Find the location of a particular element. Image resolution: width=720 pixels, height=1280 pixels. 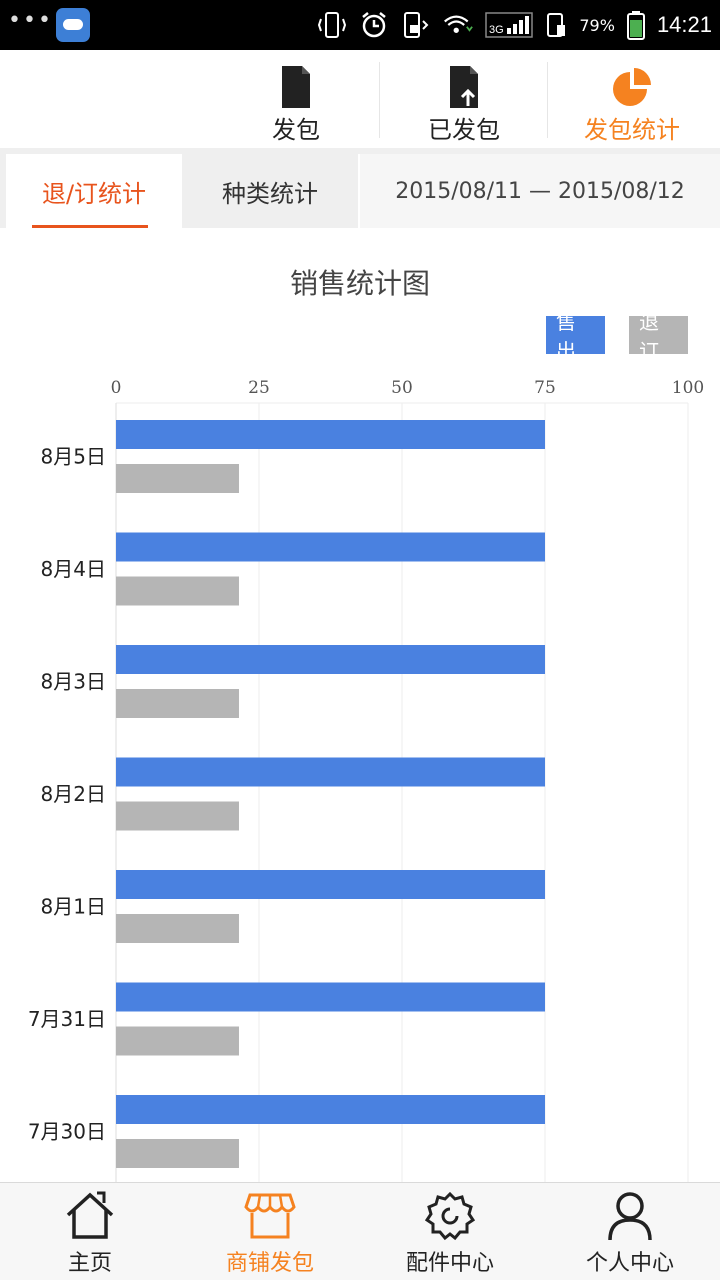

legend-sold: 售出 is located at coordinates (575, 336).